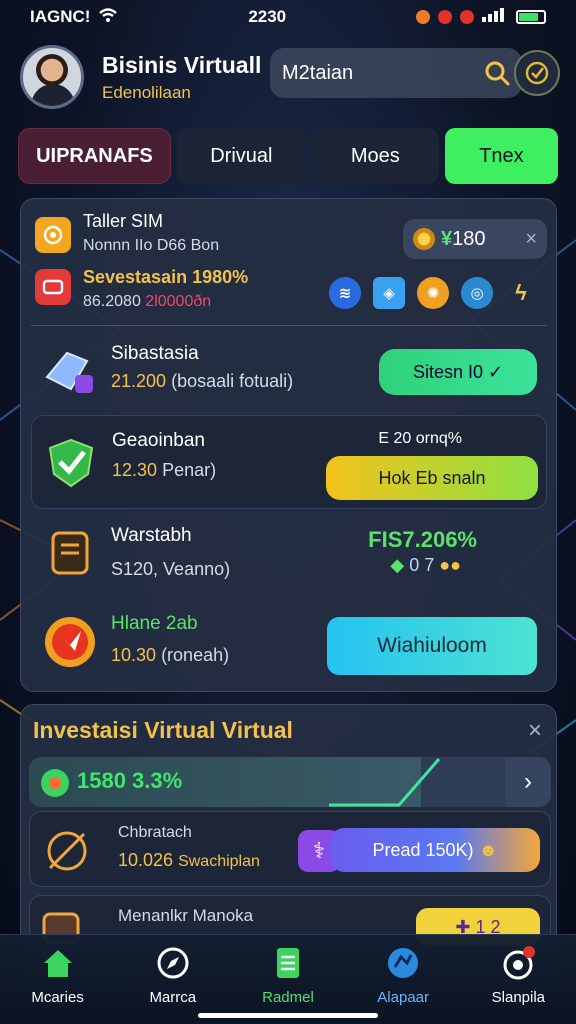 This screenshot has height=1024, width=576. Describe the element at coordinates (422, 565) in the screenshot. I see `count-number: 0 7` at that location.